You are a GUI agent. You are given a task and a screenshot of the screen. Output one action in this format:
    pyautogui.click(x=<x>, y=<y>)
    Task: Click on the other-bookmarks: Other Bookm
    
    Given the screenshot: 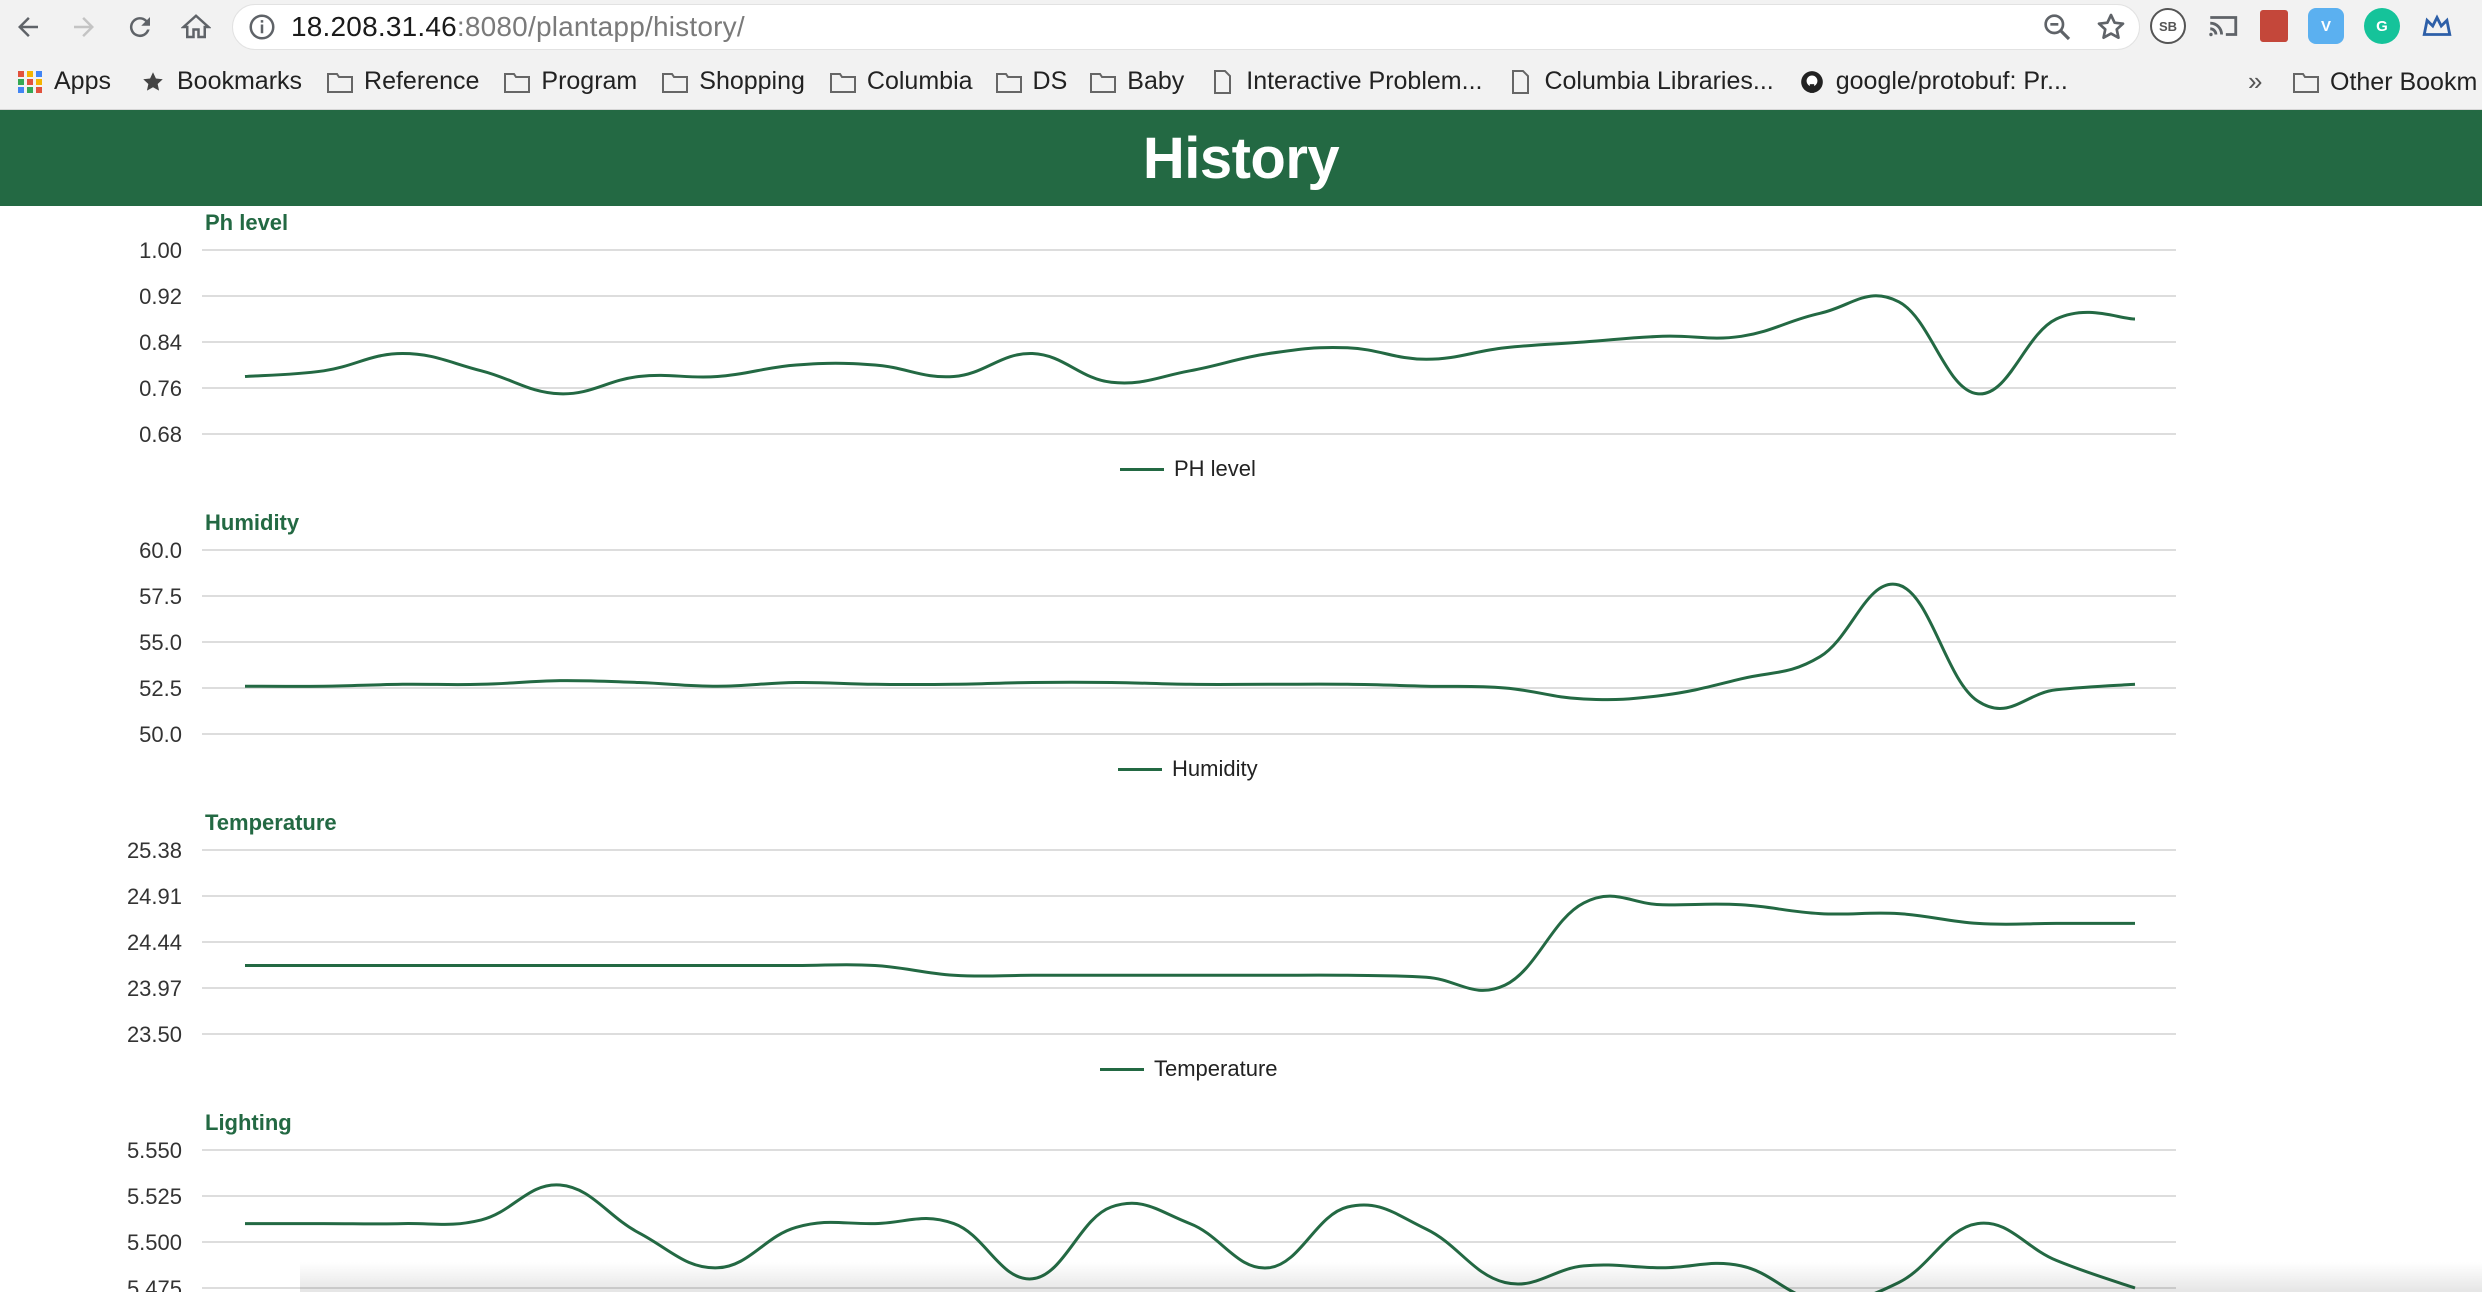 What is the action you would take?
    pyautogui.click(x=2384, y=82)
    